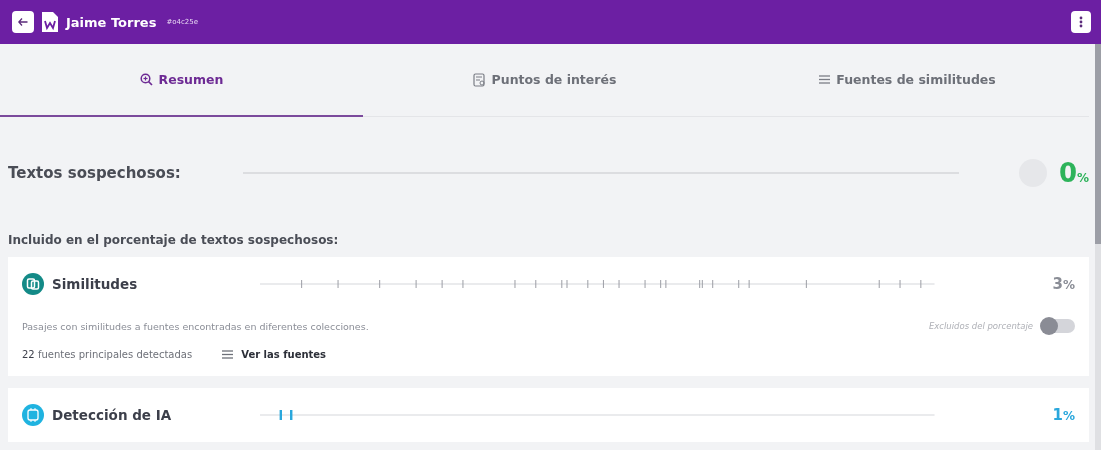 The height and width of the screenshot is (450, 1101). What do you see at coordinates (173, 240) in the screenshot?
I see `section-heading: Incluido en el porcentaje de textos sospechosos:` at bounding box center [173, 240].